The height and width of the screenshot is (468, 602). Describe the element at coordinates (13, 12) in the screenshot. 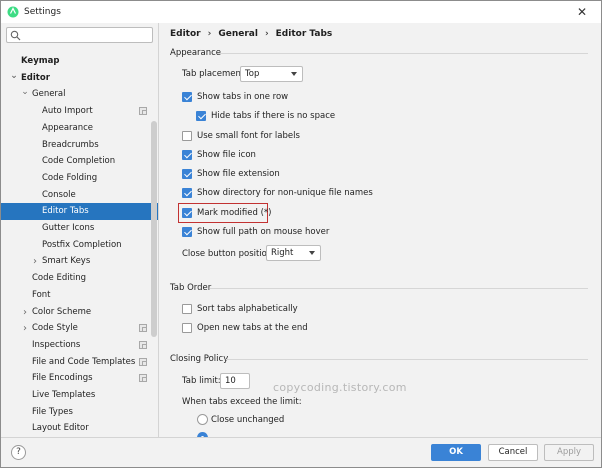

I see `android-studio-icon` at that location.